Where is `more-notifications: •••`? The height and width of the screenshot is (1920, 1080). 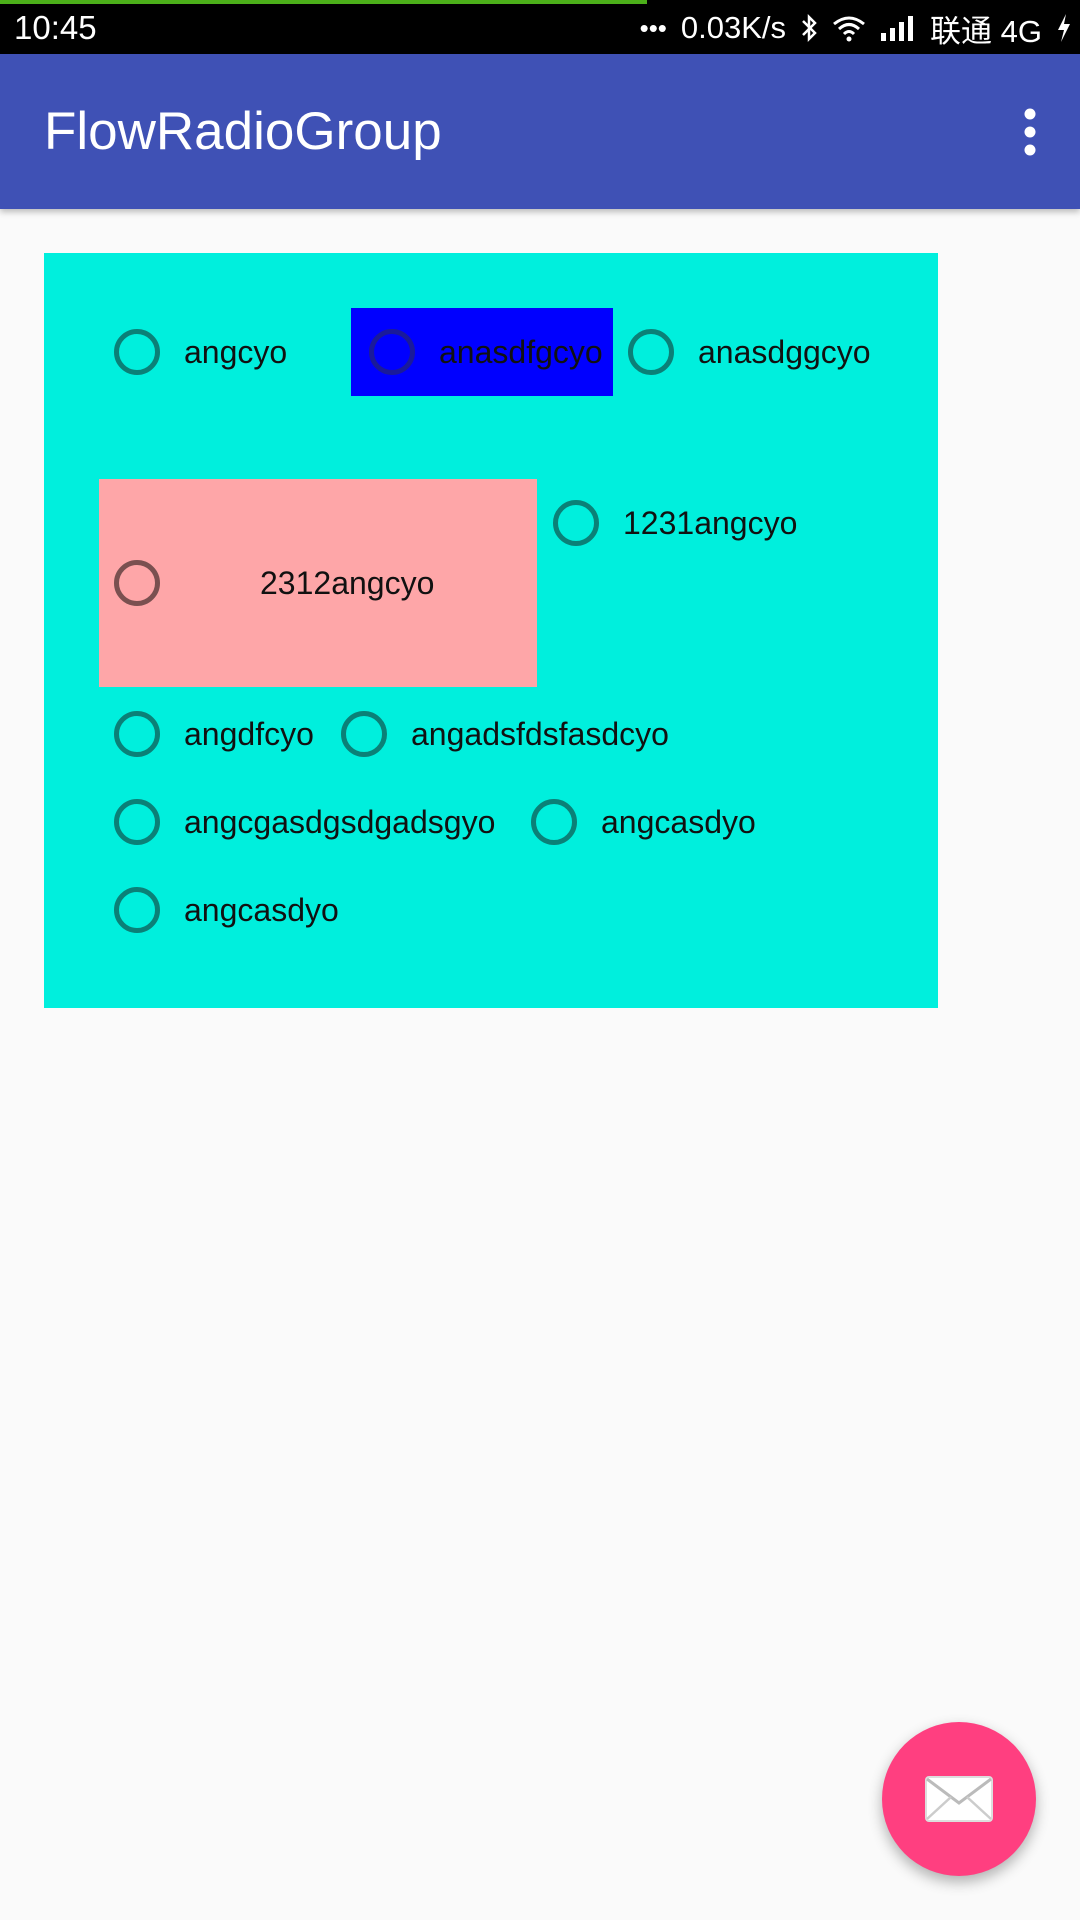 more-notifications: ••• is located at coordinates (653, 27).